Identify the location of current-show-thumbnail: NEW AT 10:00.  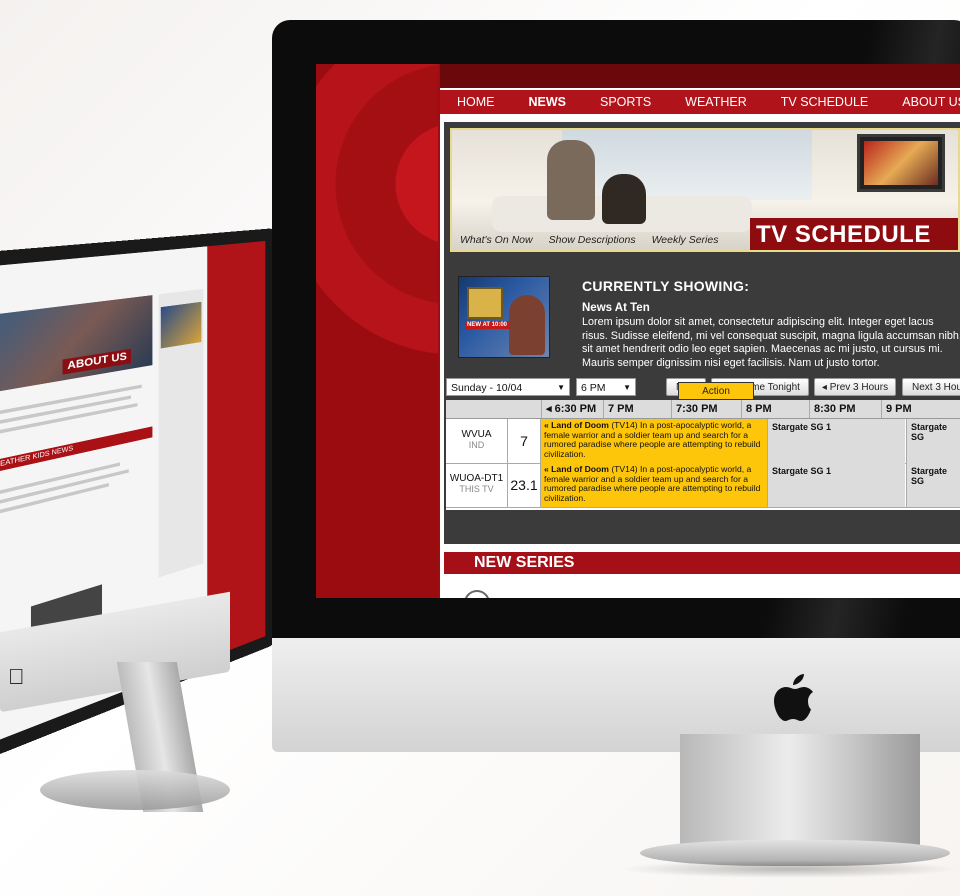
(504, 317).